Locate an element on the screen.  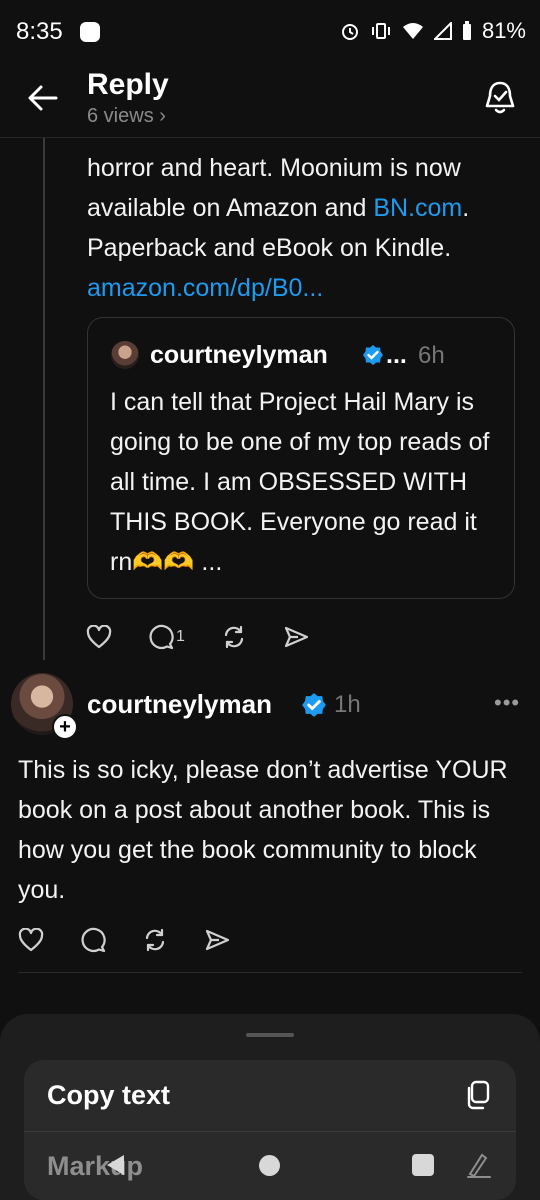
status-icons: 81% is located at coordinates (433, 31).